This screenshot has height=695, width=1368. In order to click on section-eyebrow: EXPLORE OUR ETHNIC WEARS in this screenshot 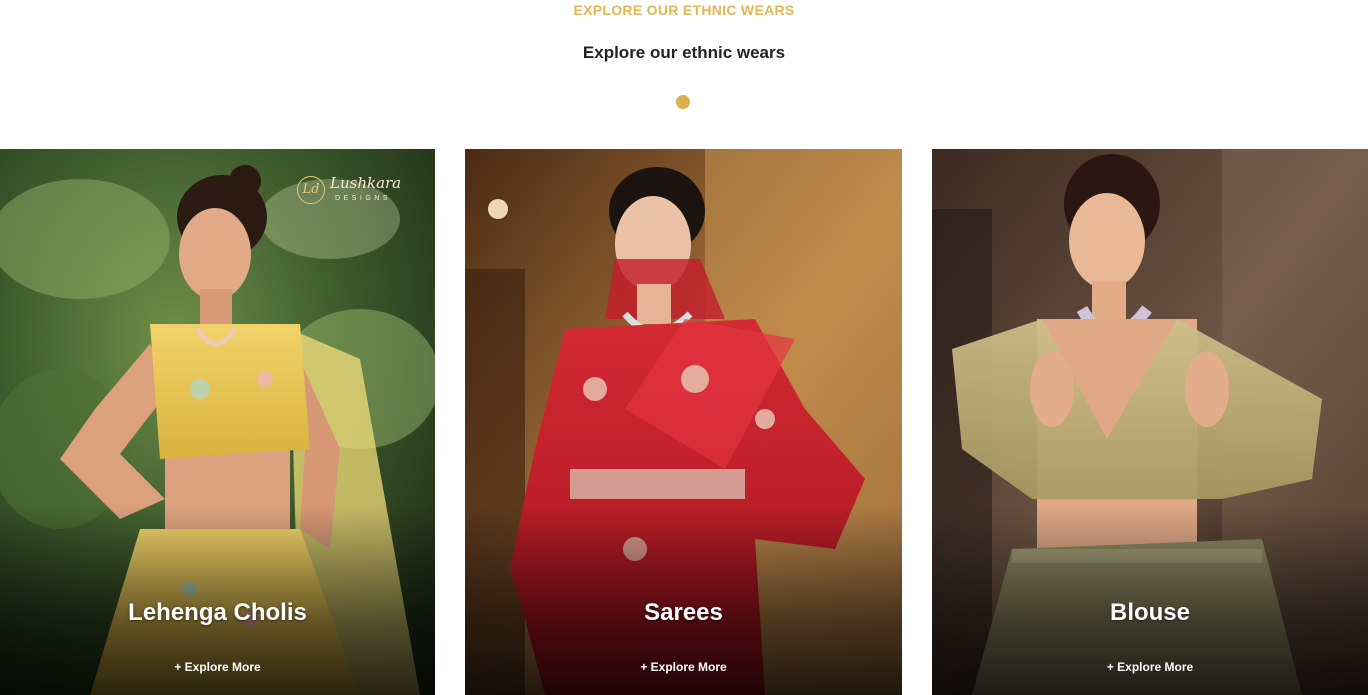, I will do `click(684, 10)`.